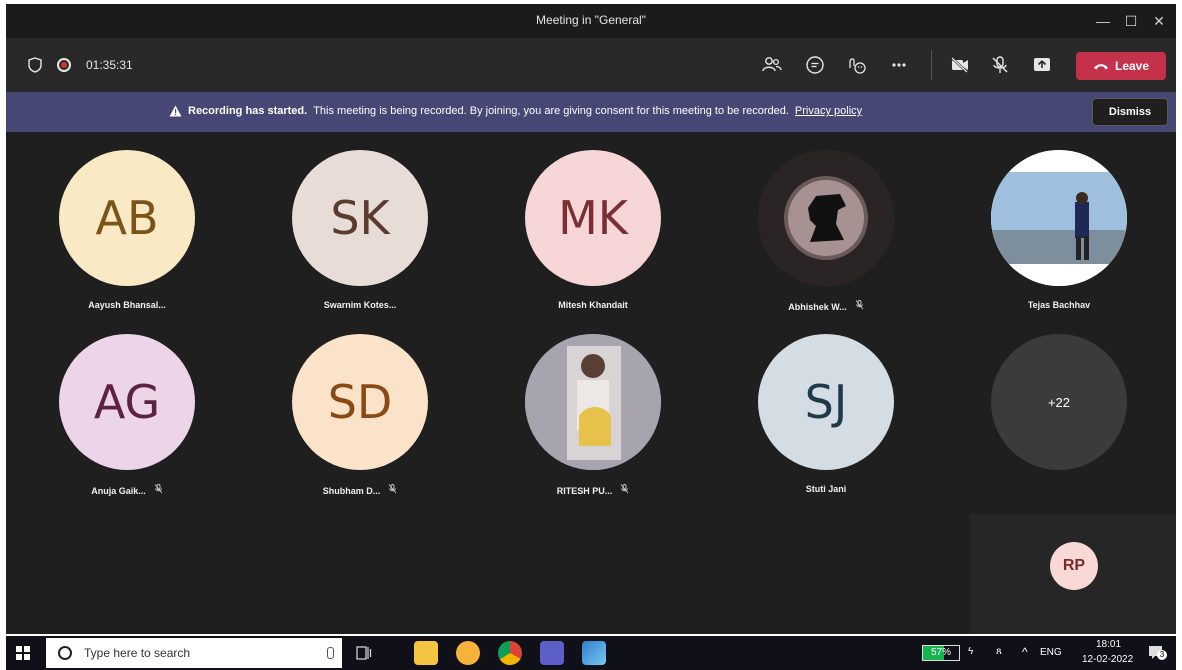  What do you see at coordinates (360, 402) in the screenshot?
I see `participant-avatar: SD` at bounding box center [360, 402].